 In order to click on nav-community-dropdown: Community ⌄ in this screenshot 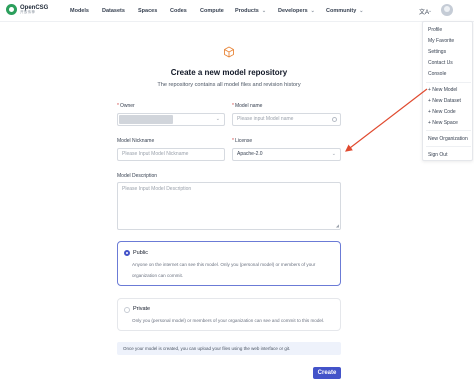, I will do `click(344, 11)`.